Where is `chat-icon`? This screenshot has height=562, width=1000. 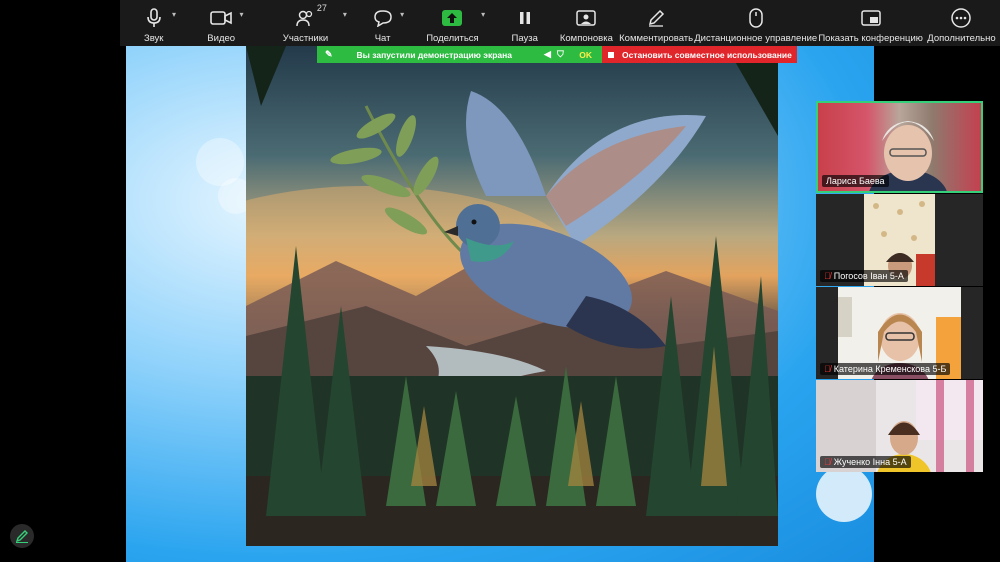
chat-icon is located at coordinates (383, 18).